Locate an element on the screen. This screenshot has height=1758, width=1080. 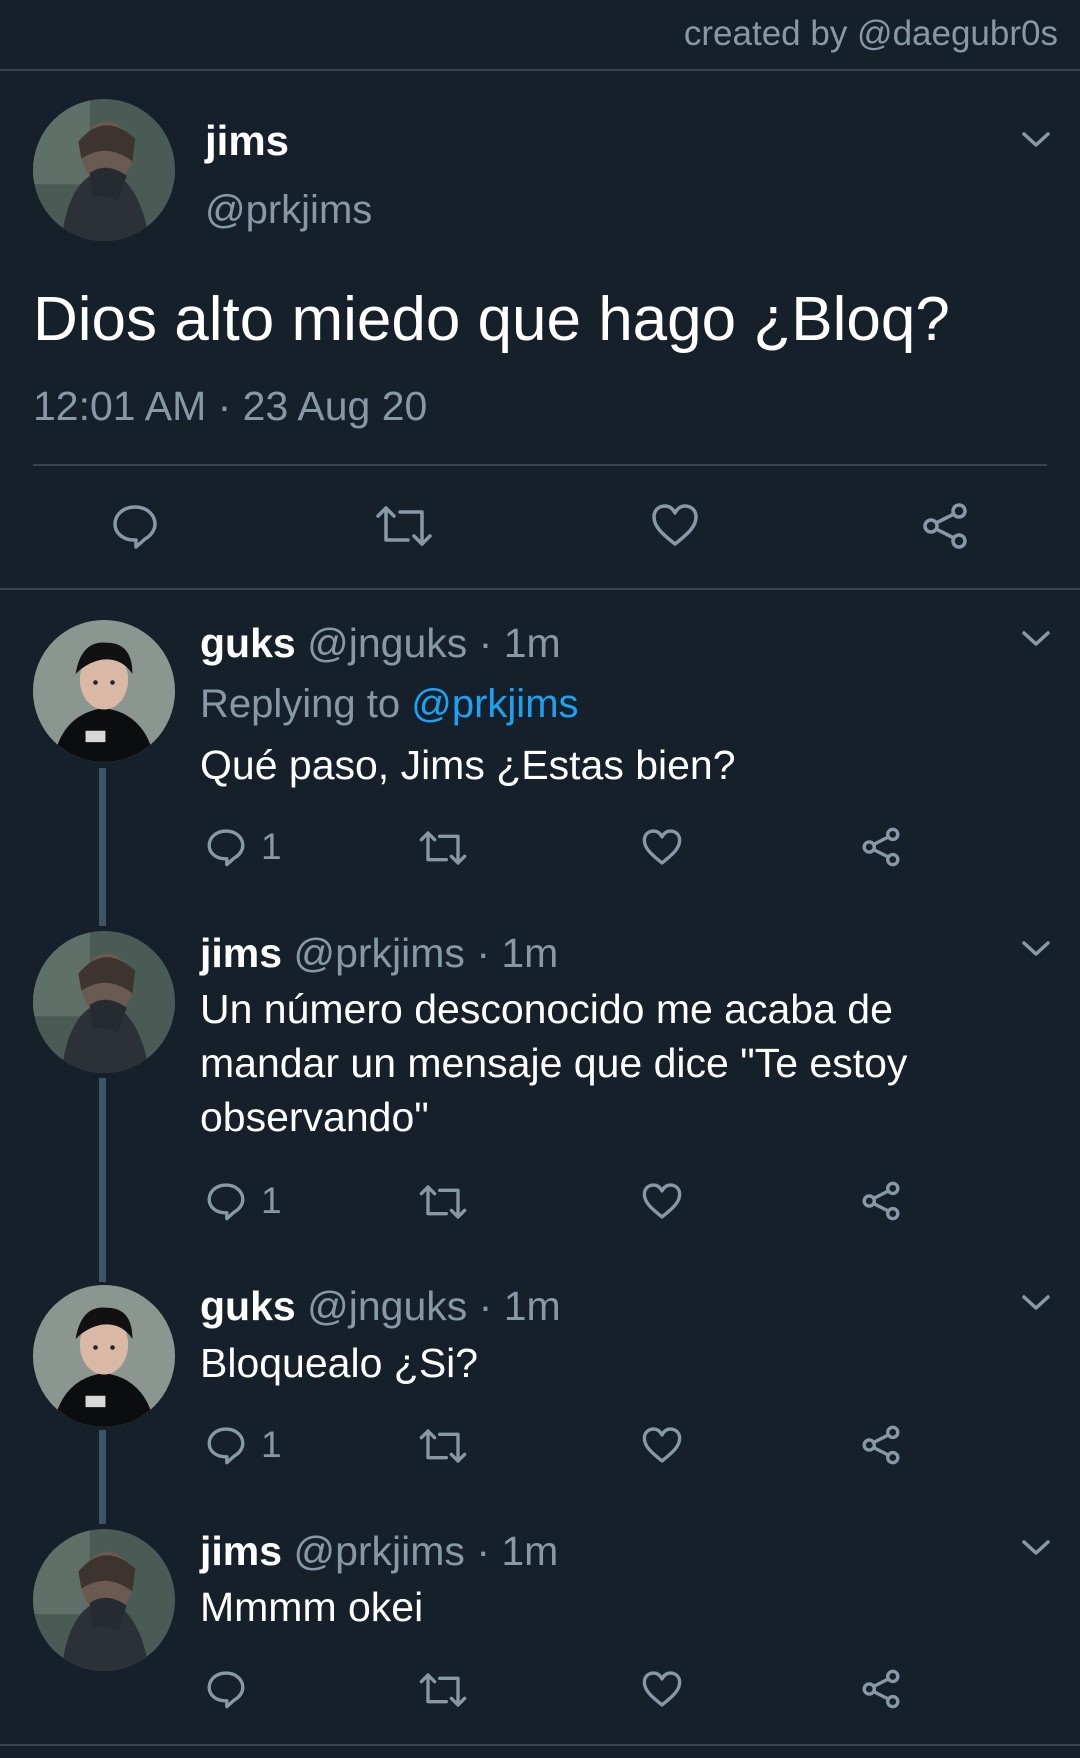
main-retweet-button is located at coordinates (404, 526).